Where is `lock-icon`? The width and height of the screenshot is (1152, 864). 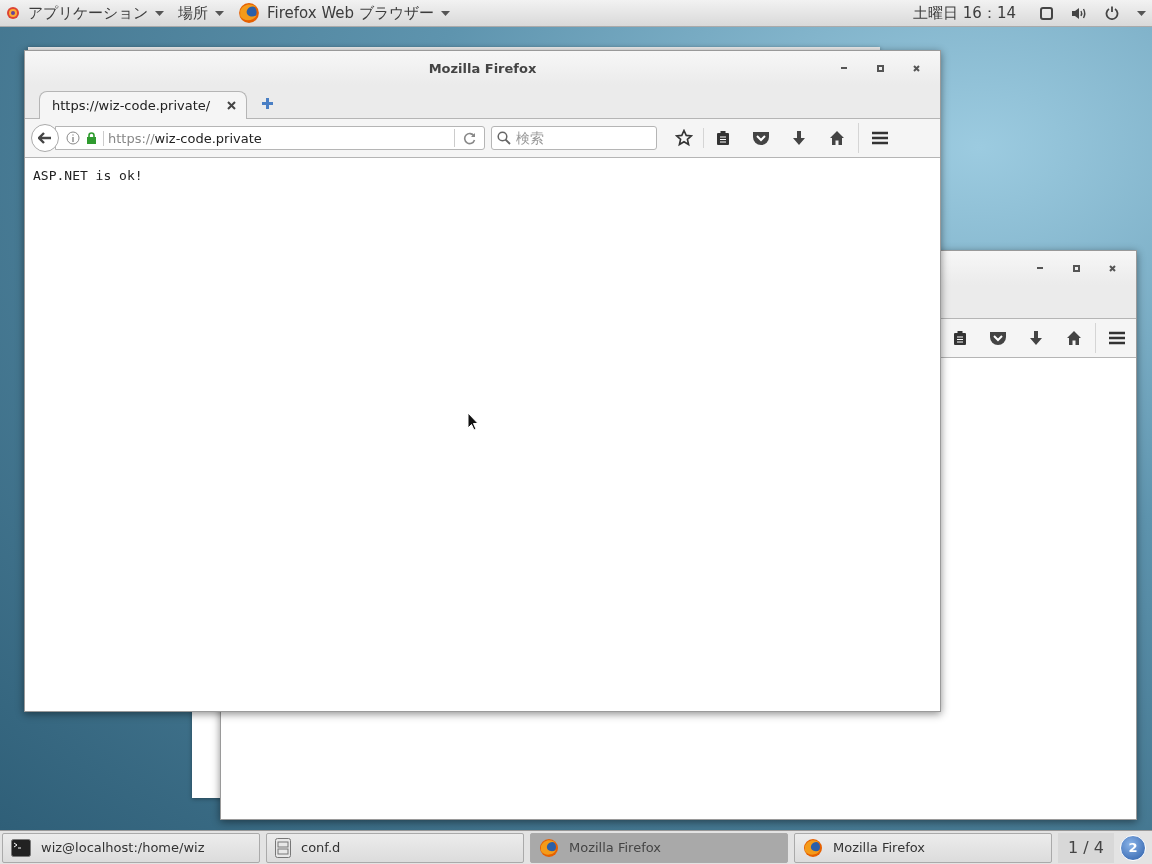 lock-icon is located at coordinates (91, 138).